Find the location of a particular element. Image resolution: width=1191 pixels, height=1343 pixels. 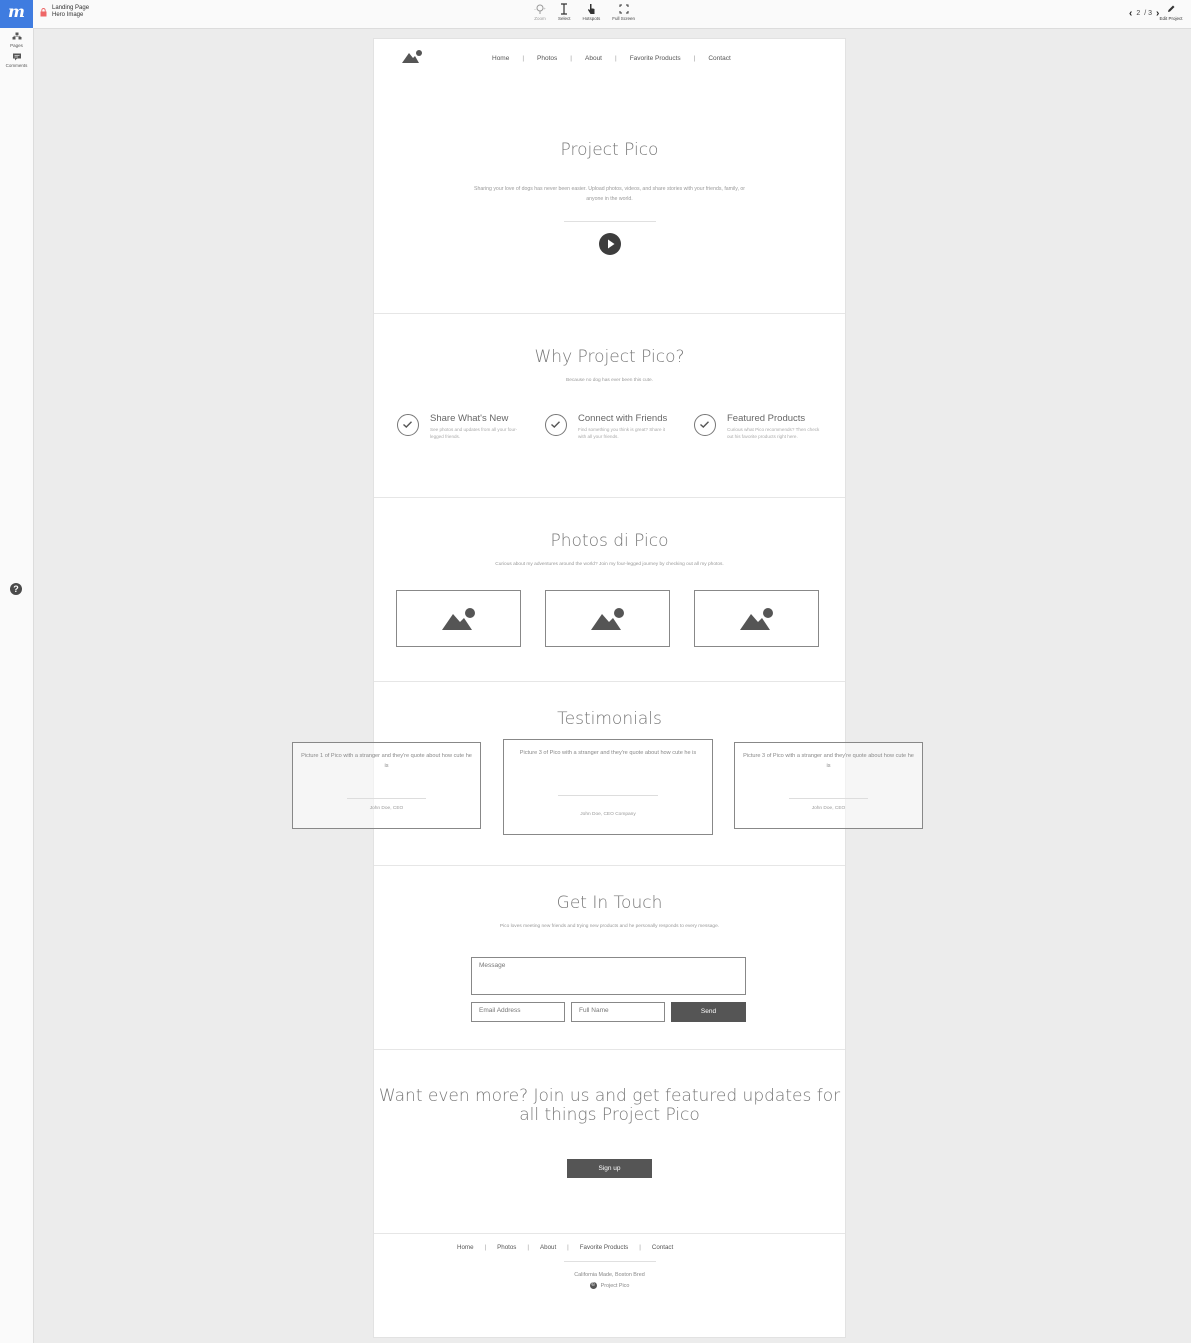

view-mode-toolbar: – + Zoom Select Hotspots Full Screen is located at coordinates (584, 14).